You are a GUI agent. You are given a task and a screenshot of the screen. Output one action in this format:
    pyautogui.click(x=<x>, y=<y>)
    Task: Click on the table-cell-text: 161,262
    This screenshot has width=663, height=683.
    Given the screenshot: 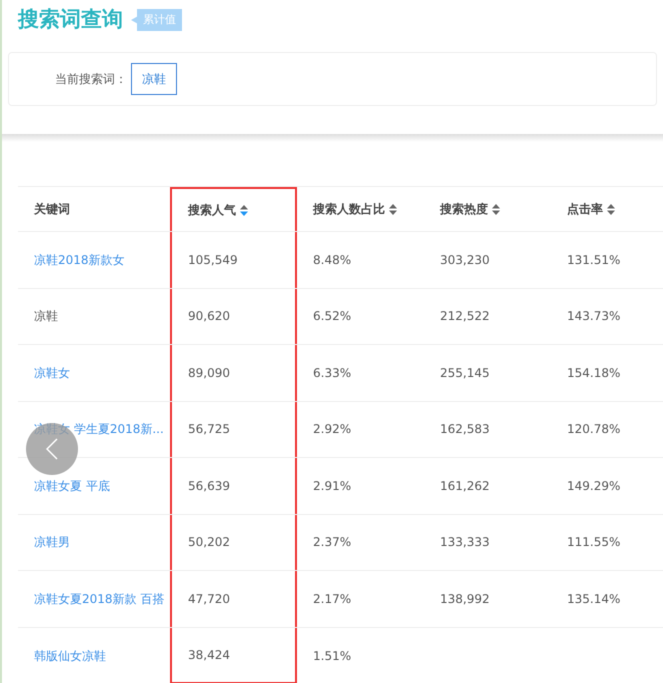 What is the action you would take?
    pyautogui.click(x=465, y=486)
    